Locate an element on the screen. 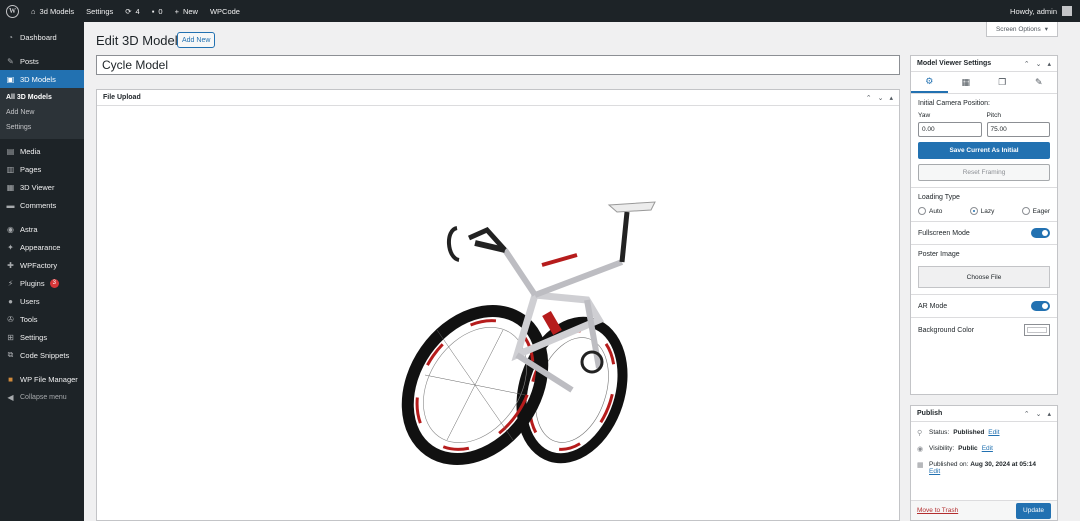  radio-circle-checked is located at coordinates (973, 211).